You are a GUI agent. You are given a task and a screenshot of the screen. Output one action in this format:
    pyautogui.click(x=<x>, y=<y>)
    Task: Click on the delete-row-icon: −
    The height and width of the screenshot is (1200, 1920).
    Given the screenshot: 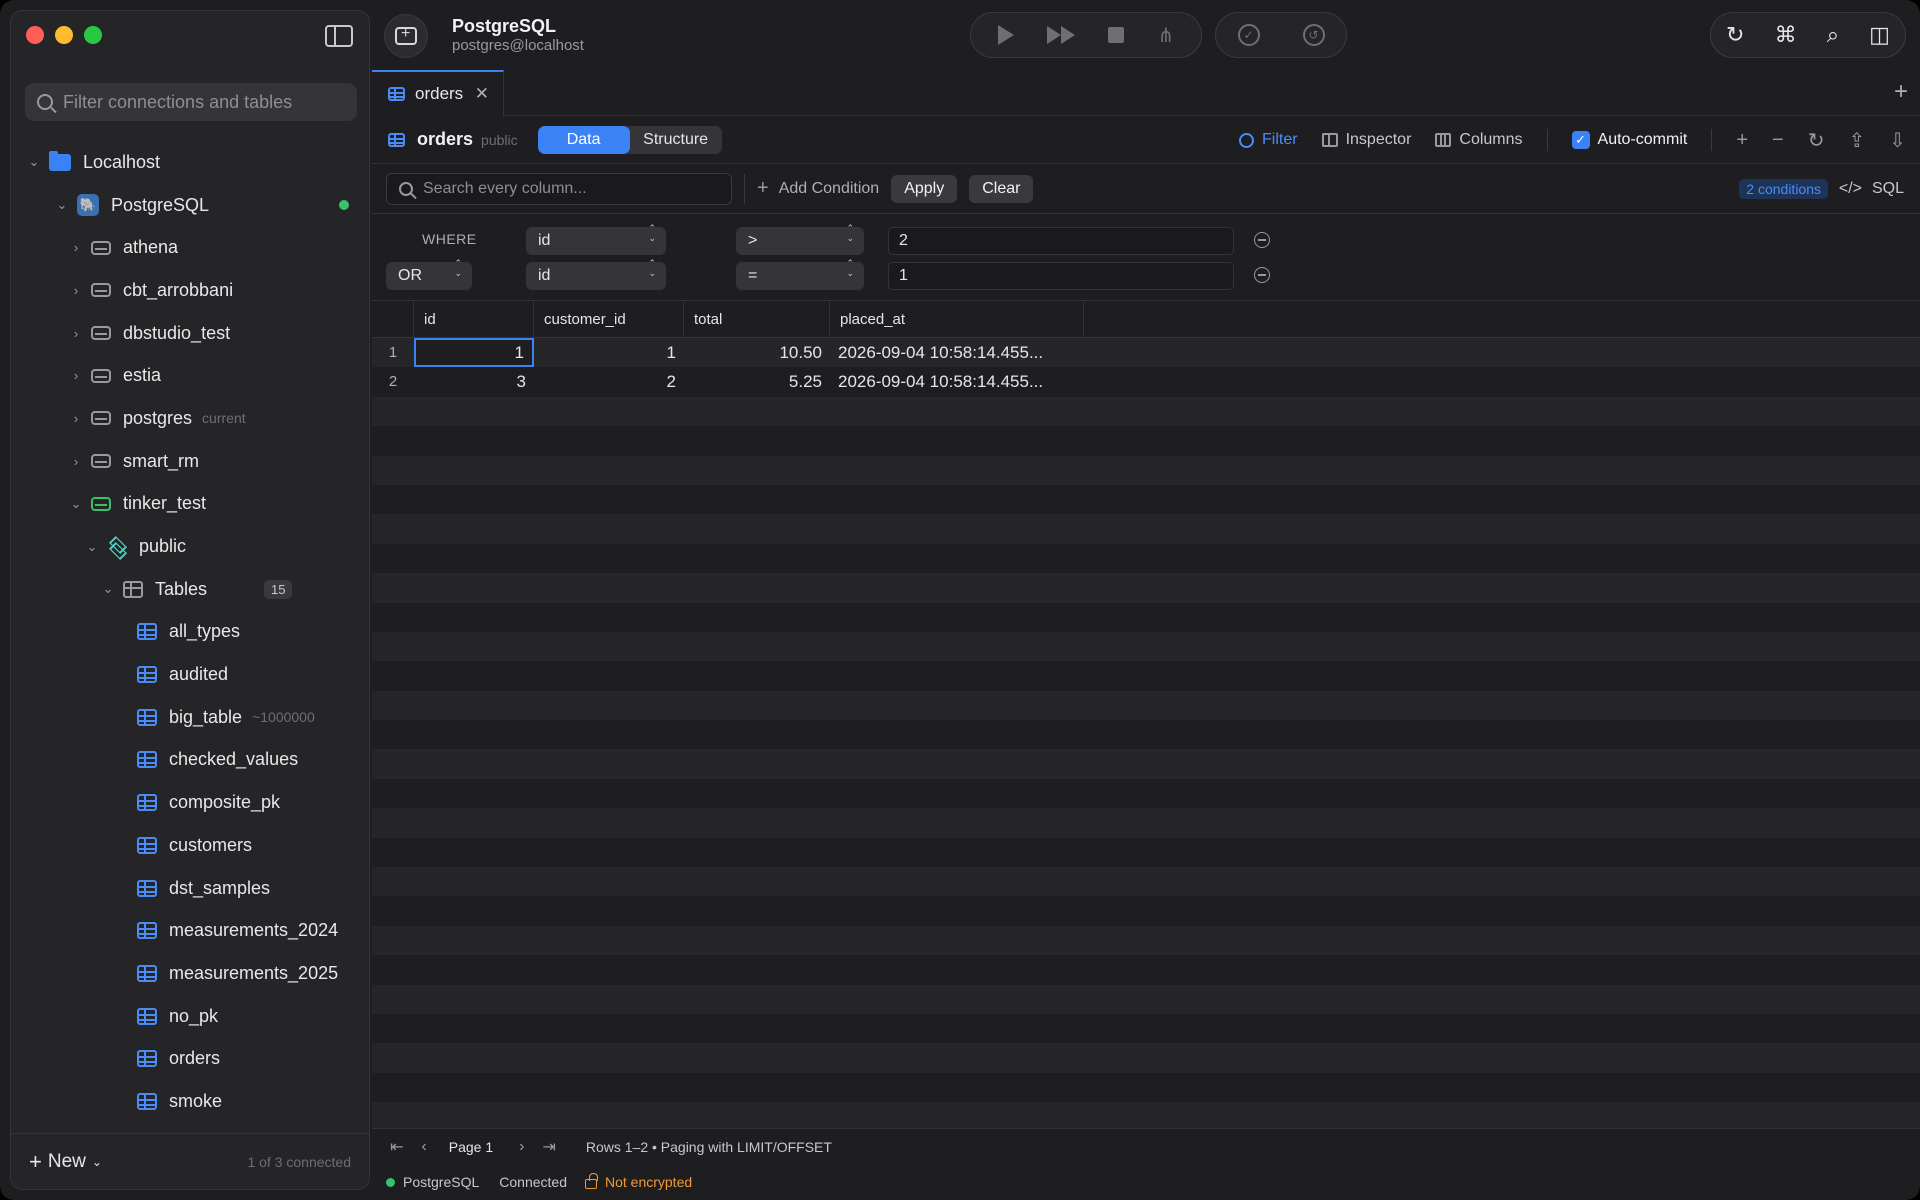 What is the action you would take?
    pyautogui.click(x=1778, y=140)
    